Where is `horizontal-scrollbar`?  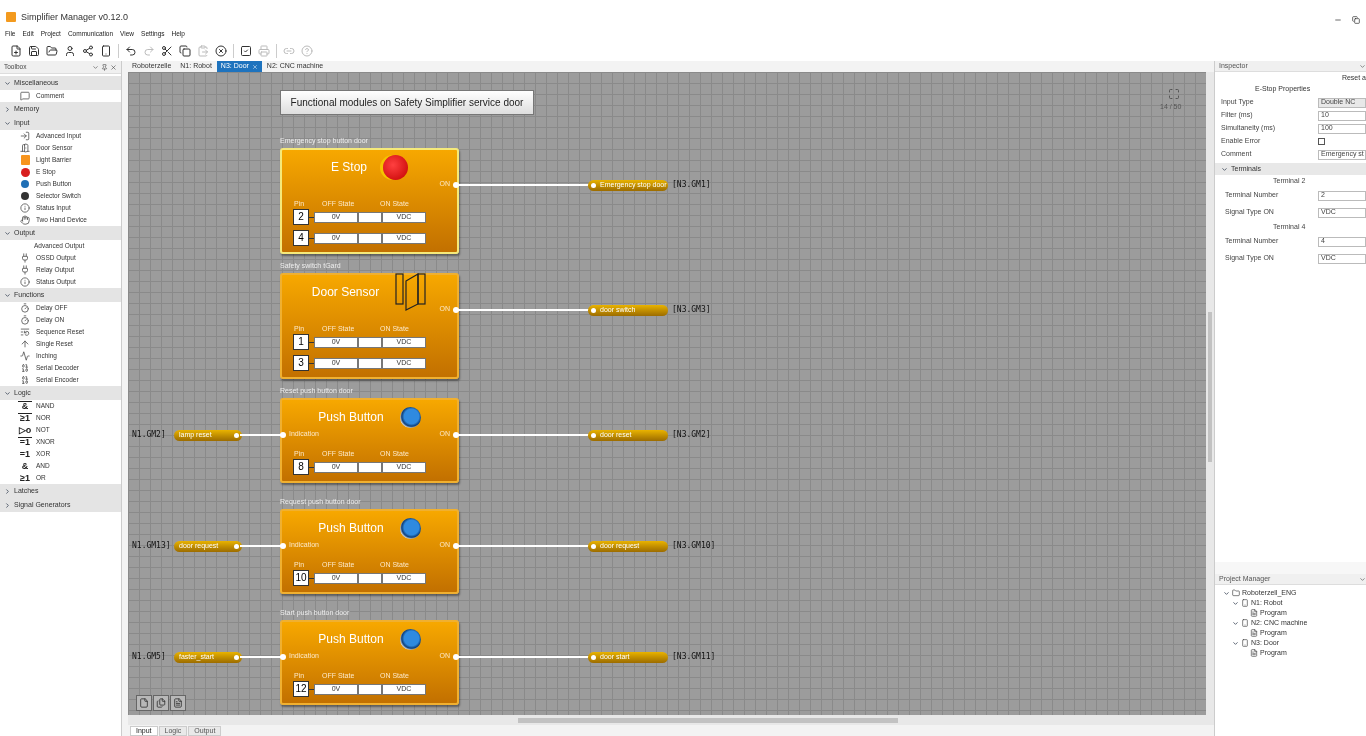 horizontal-scrollbar is located at coordinates (671, 720).